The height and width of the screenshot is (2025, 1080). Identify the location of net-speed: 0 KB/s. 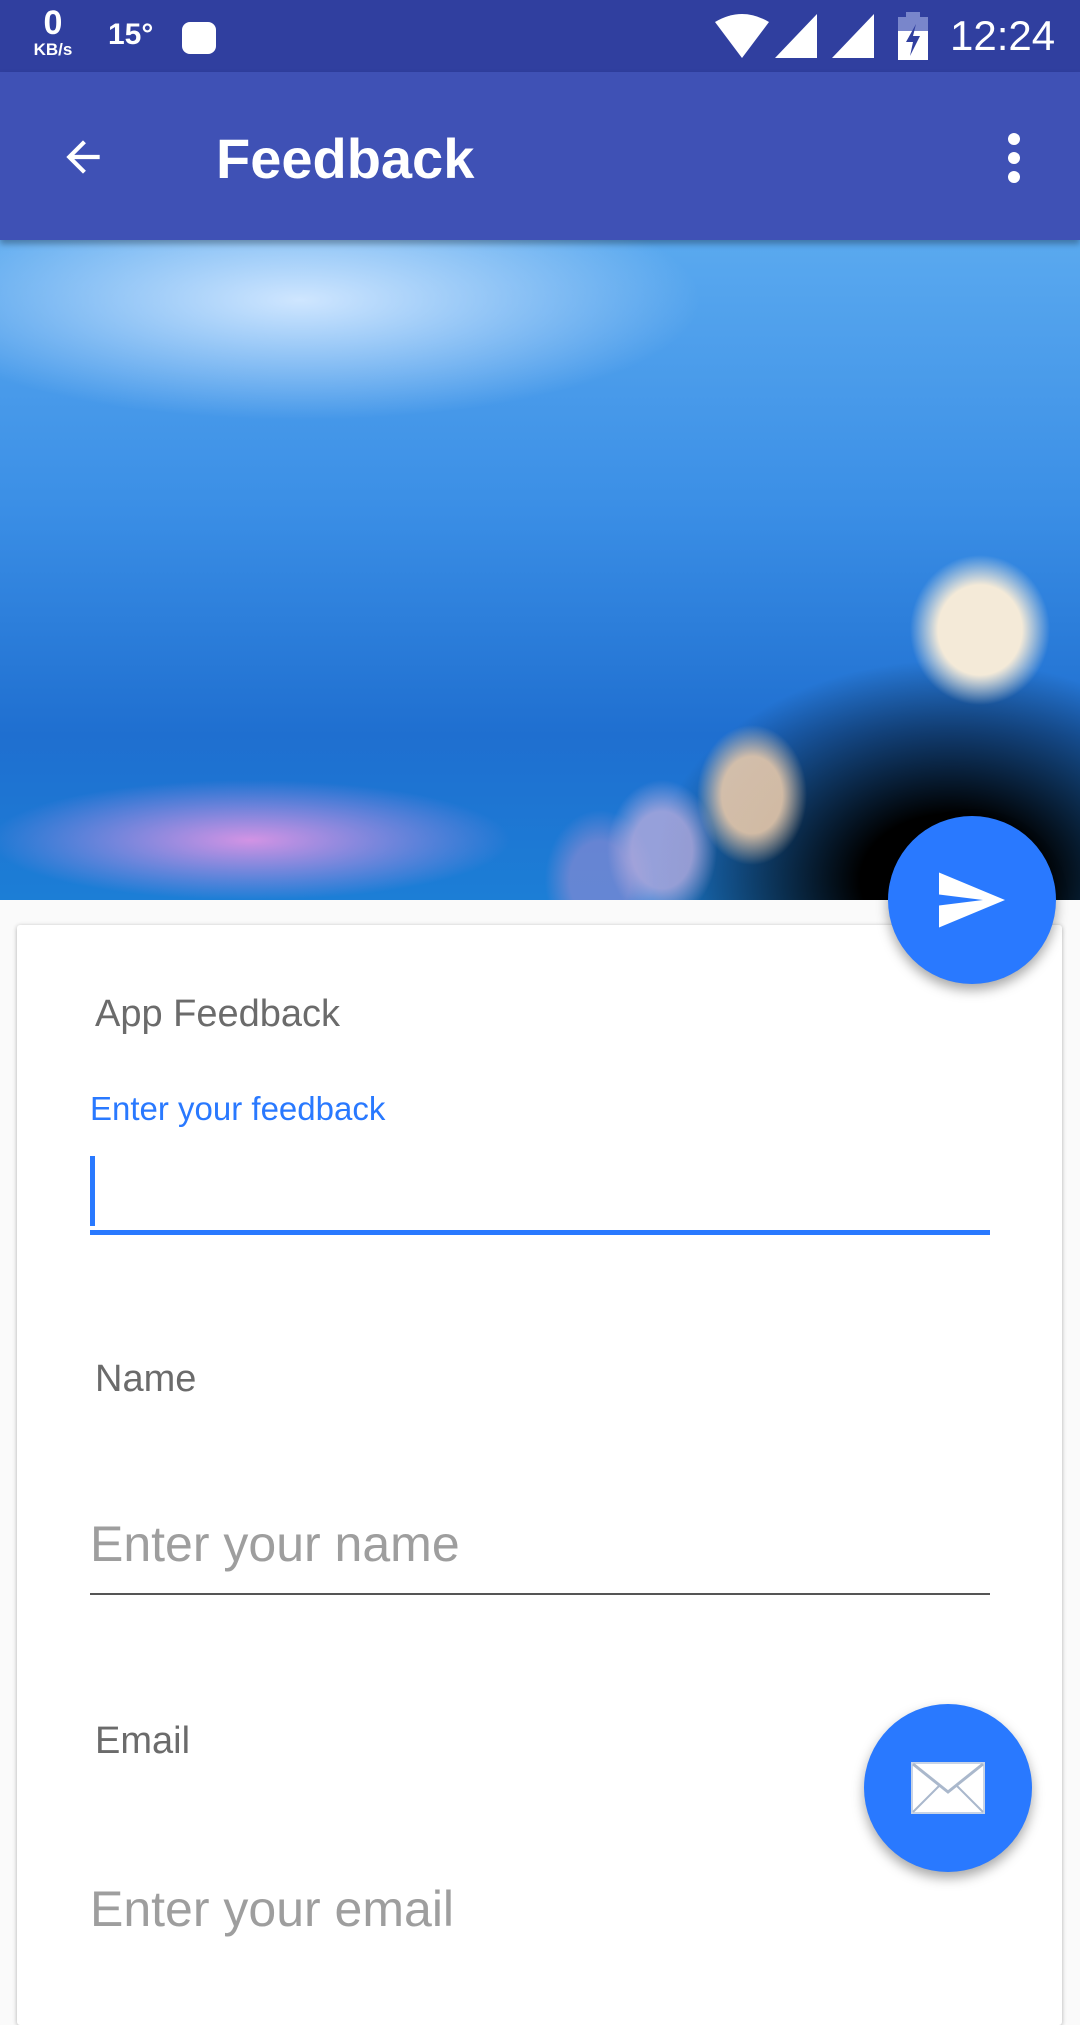
(53, 31).